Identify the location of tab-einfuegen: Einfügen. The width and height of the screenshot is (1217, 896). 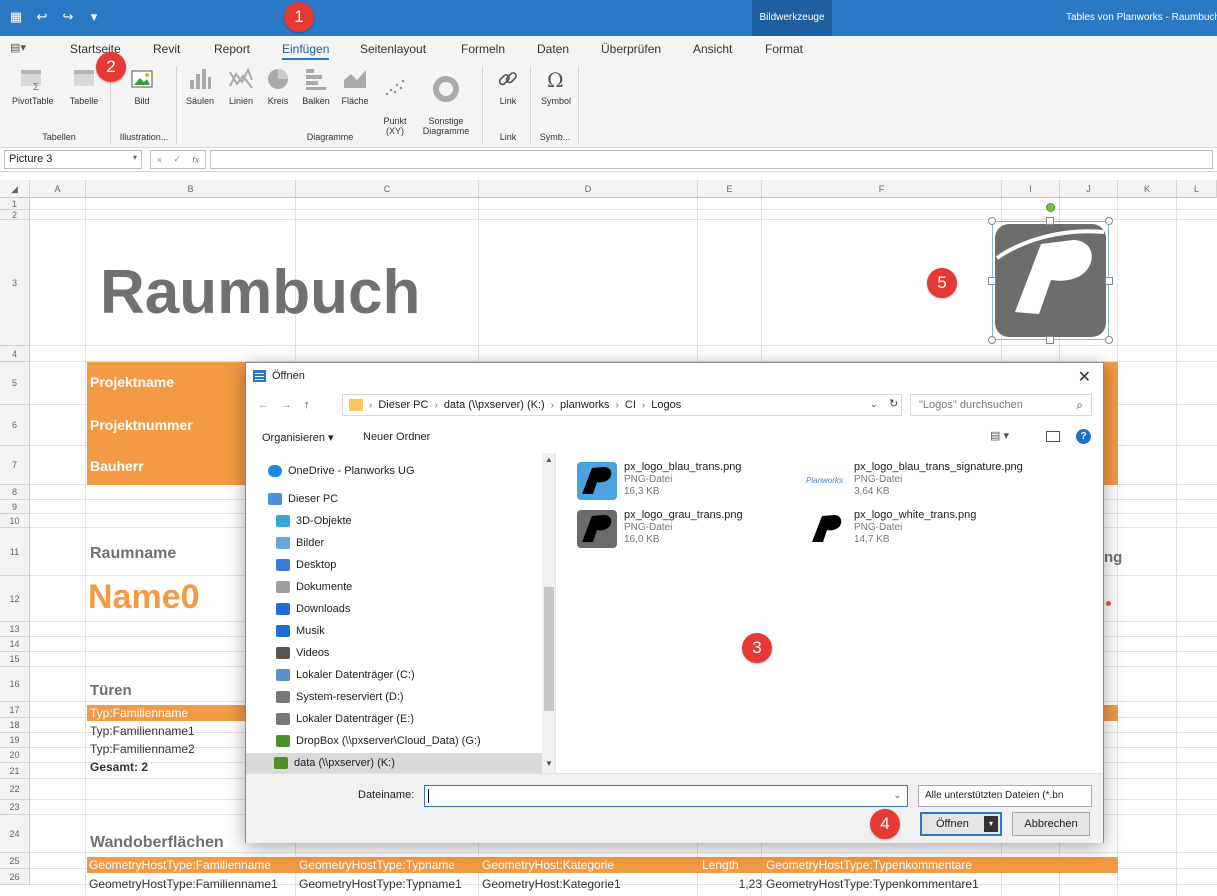
(306, 51).